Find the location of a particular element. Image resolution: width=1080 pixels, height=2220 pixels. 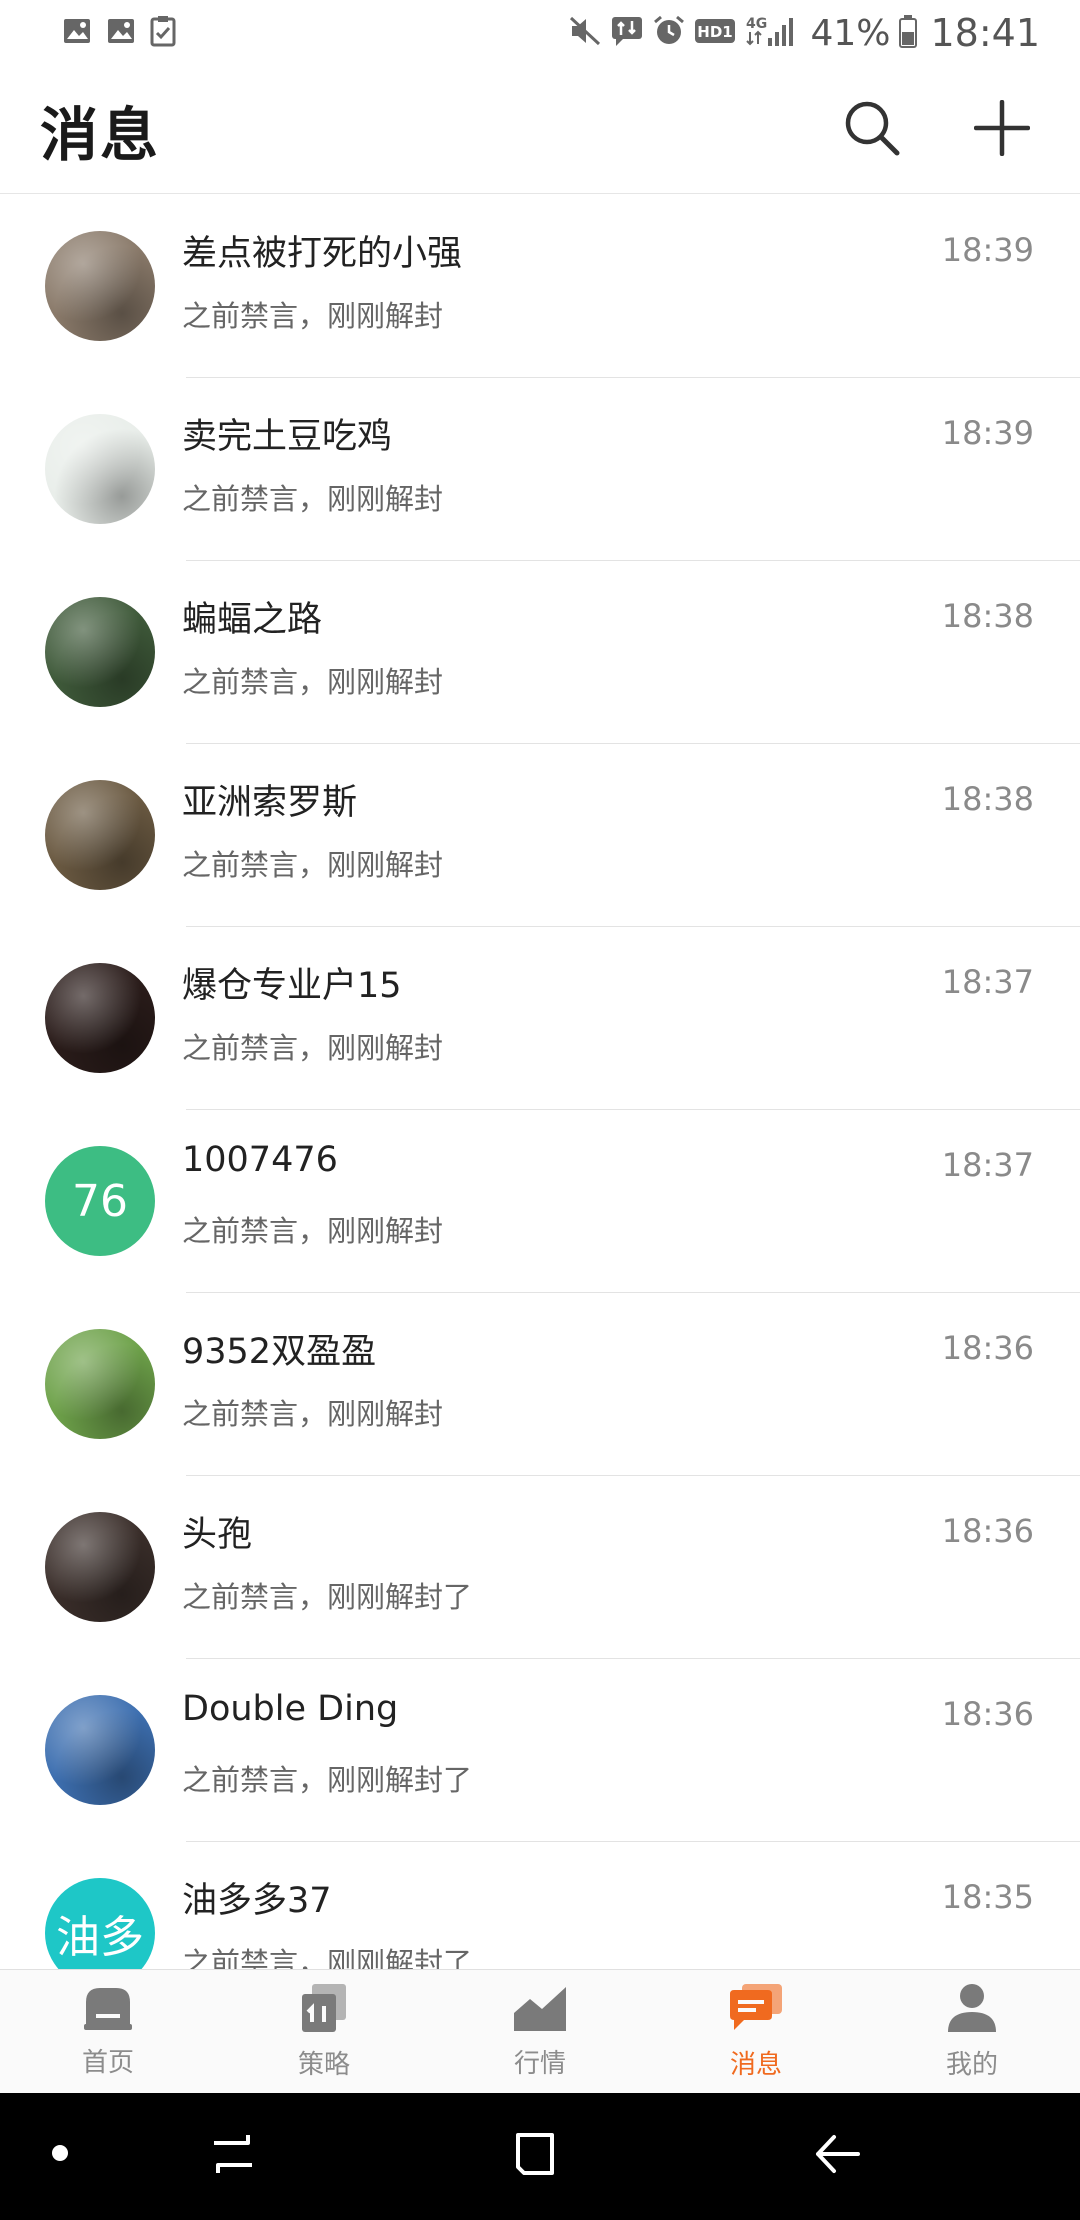

conversation-name: 9352双盈盈 is located at coordinates (279, 1352).